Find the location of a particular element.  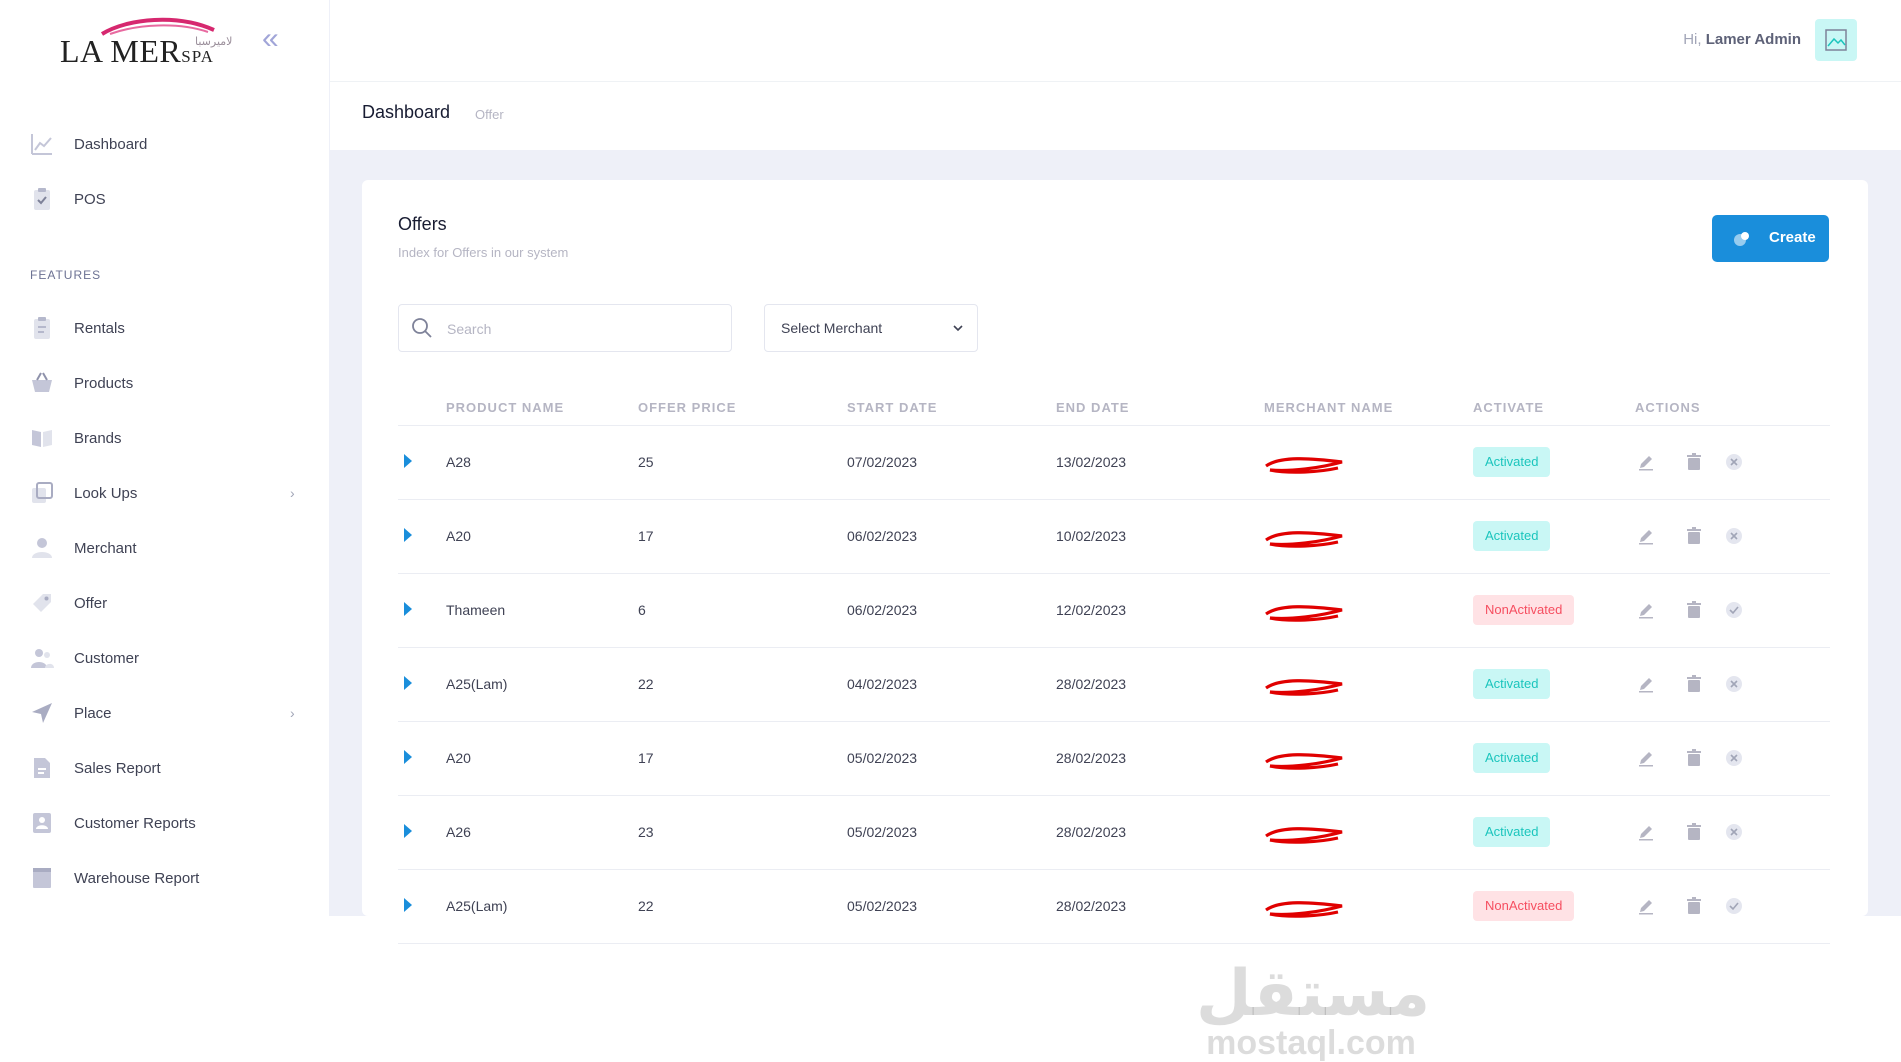

brand-arabic: لاميرسبا is located at coordinates (214, 42).